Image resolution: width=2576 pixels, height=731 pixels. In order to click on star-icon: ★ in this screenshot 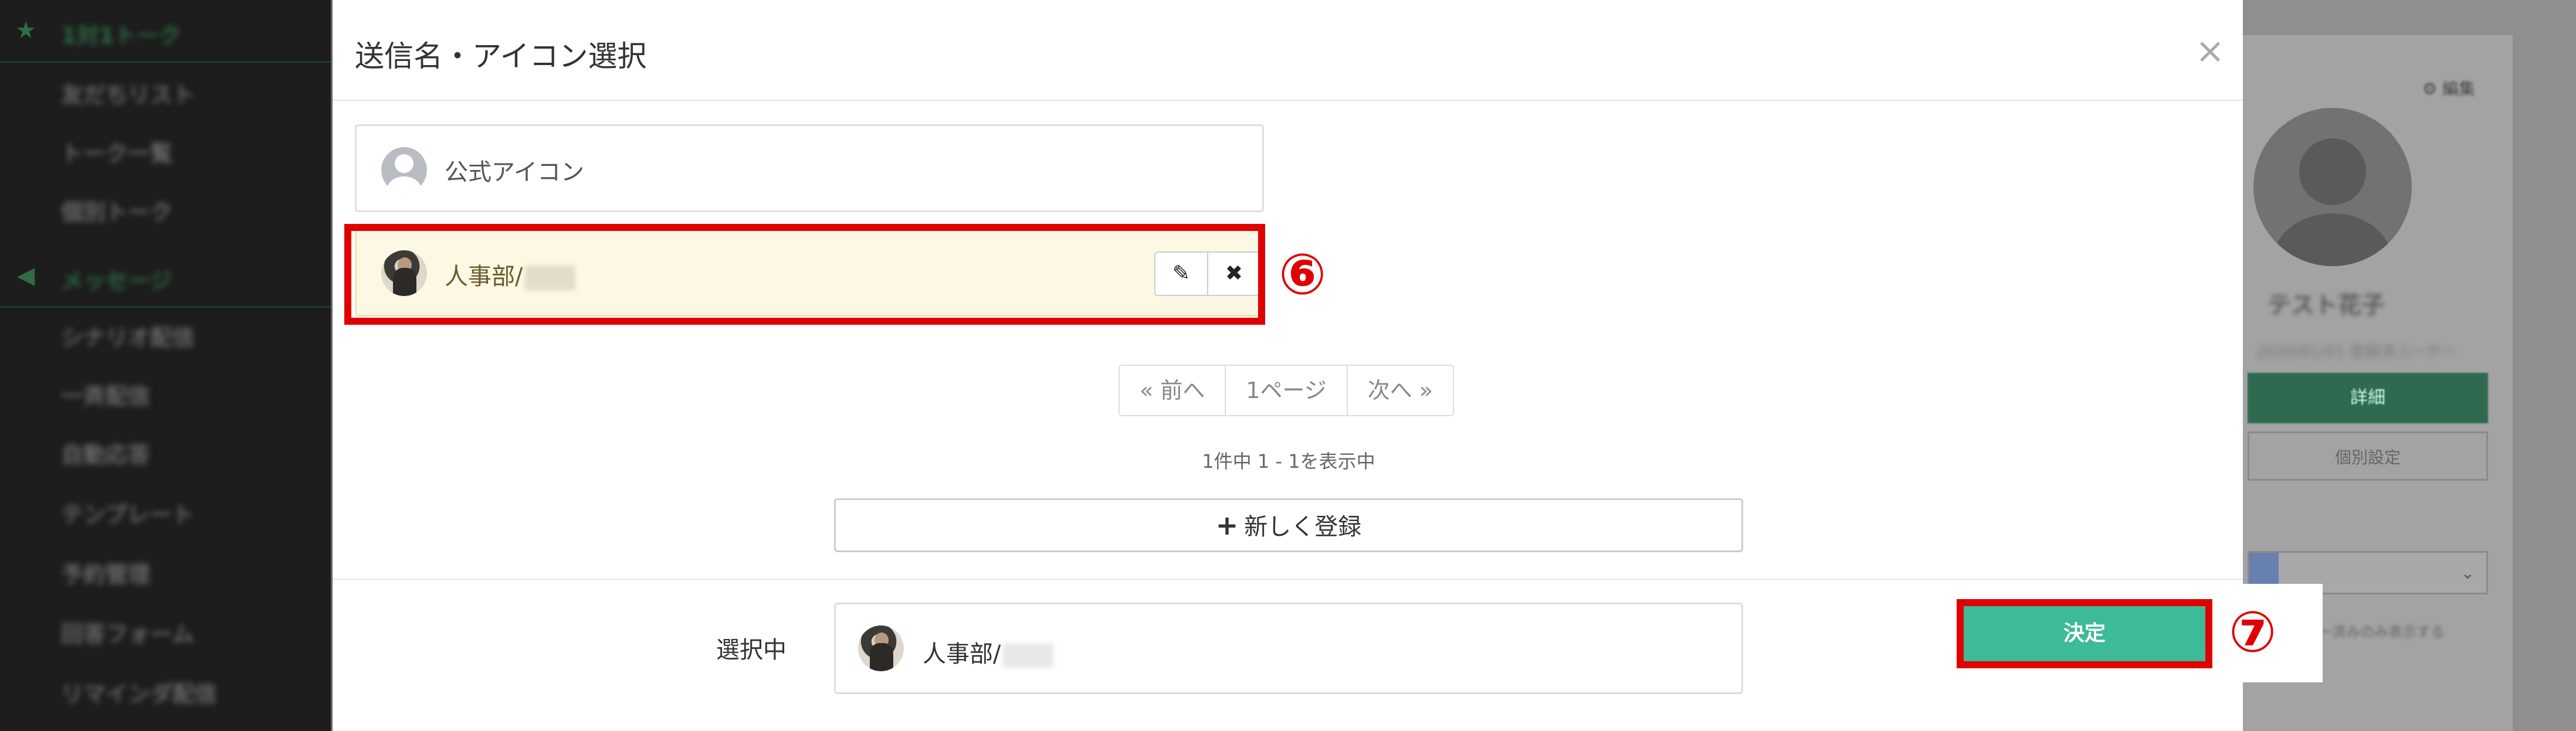, I will do `click(26, 30)`.